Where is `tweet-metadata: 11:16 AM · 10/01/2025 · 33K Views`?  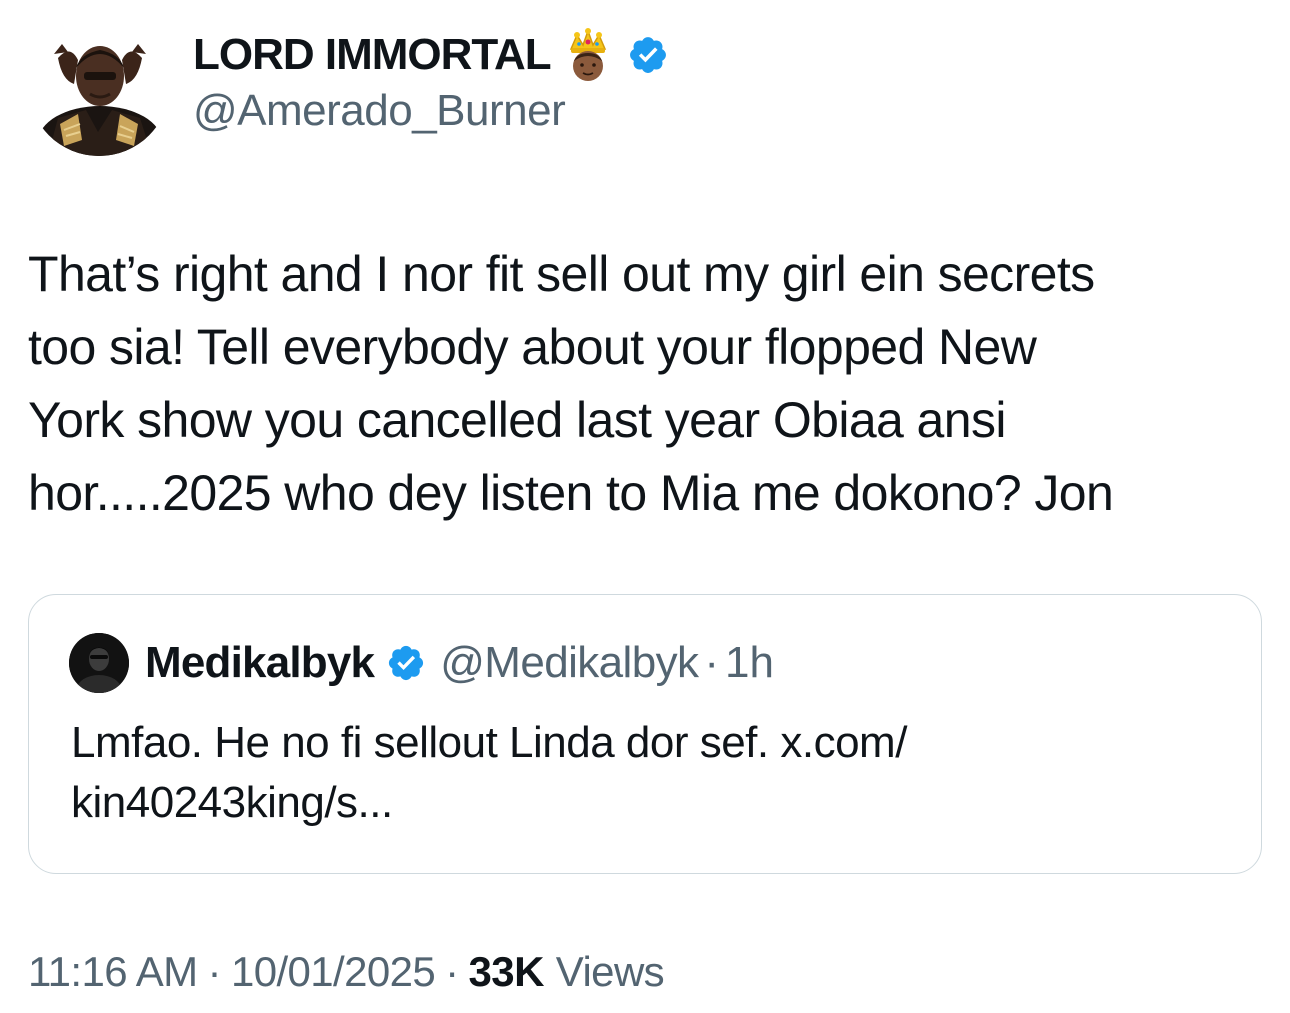 tweet-metadata: 11:16 AM · 10/01/2025 · 33K Views is located at coordinates (346, 972).